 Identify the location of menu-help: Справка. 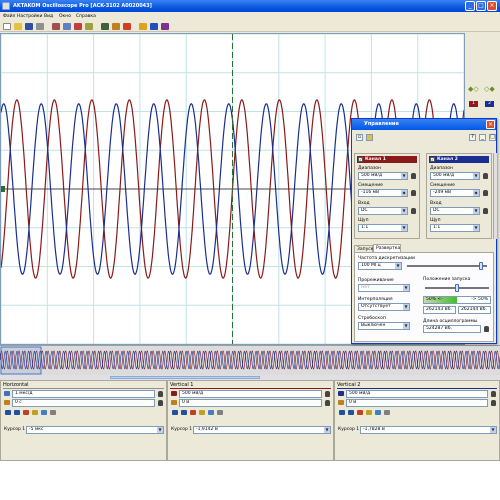
(86, 16).